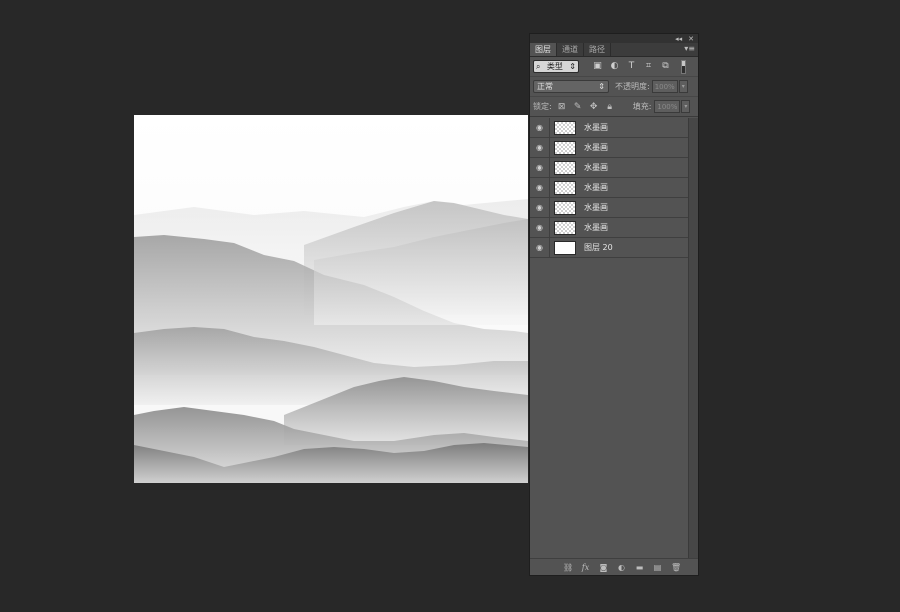 The image size is (900, 612). Describe the element at coordinates (538, 66) in the screenshot. I see `search-icon: ⌕` at that location.